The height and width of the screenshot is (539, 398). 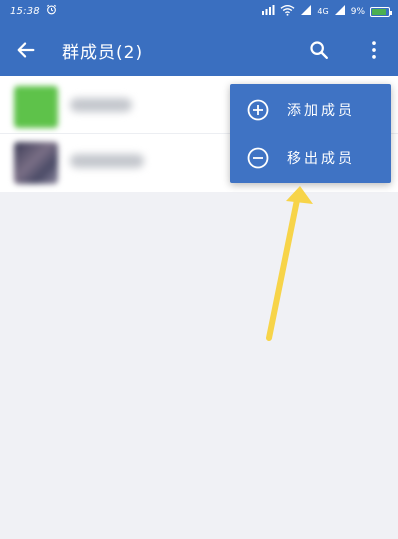 What do you see at coordinates (103, 53) in the screenshot?
I see `page-title: 群成员(2)` at bounding box center [103, 53].